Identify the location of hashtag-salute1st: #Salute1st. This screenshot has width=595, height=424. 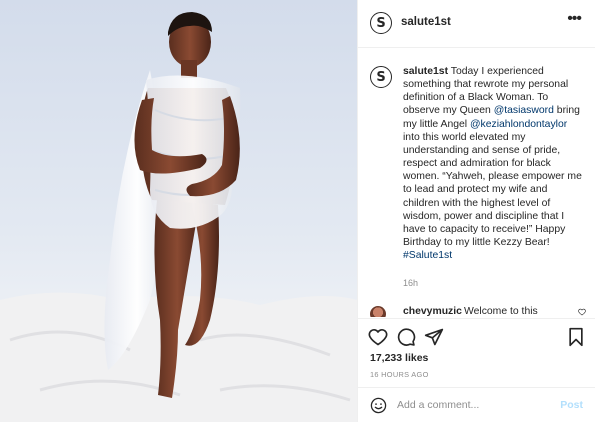
(427, 255).